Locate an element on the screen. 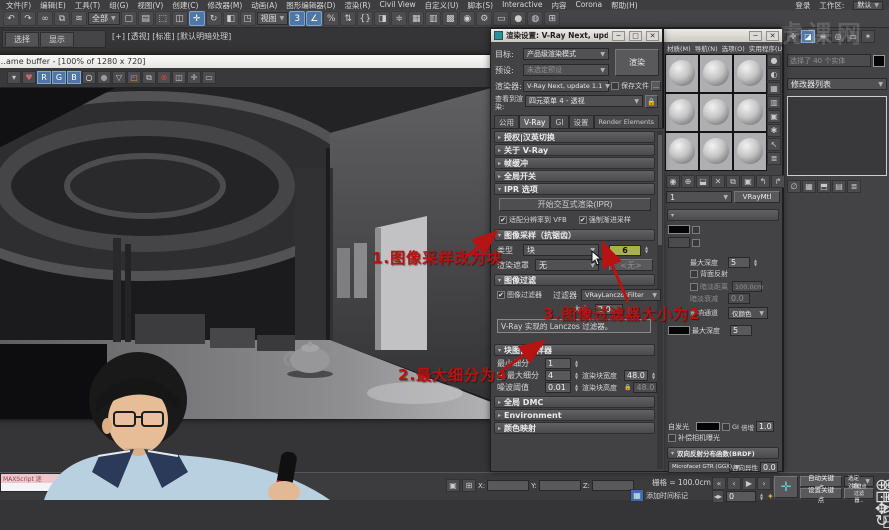  min-subdivs-spinner: ▲ ▼ is located at coordinates (576, 363).